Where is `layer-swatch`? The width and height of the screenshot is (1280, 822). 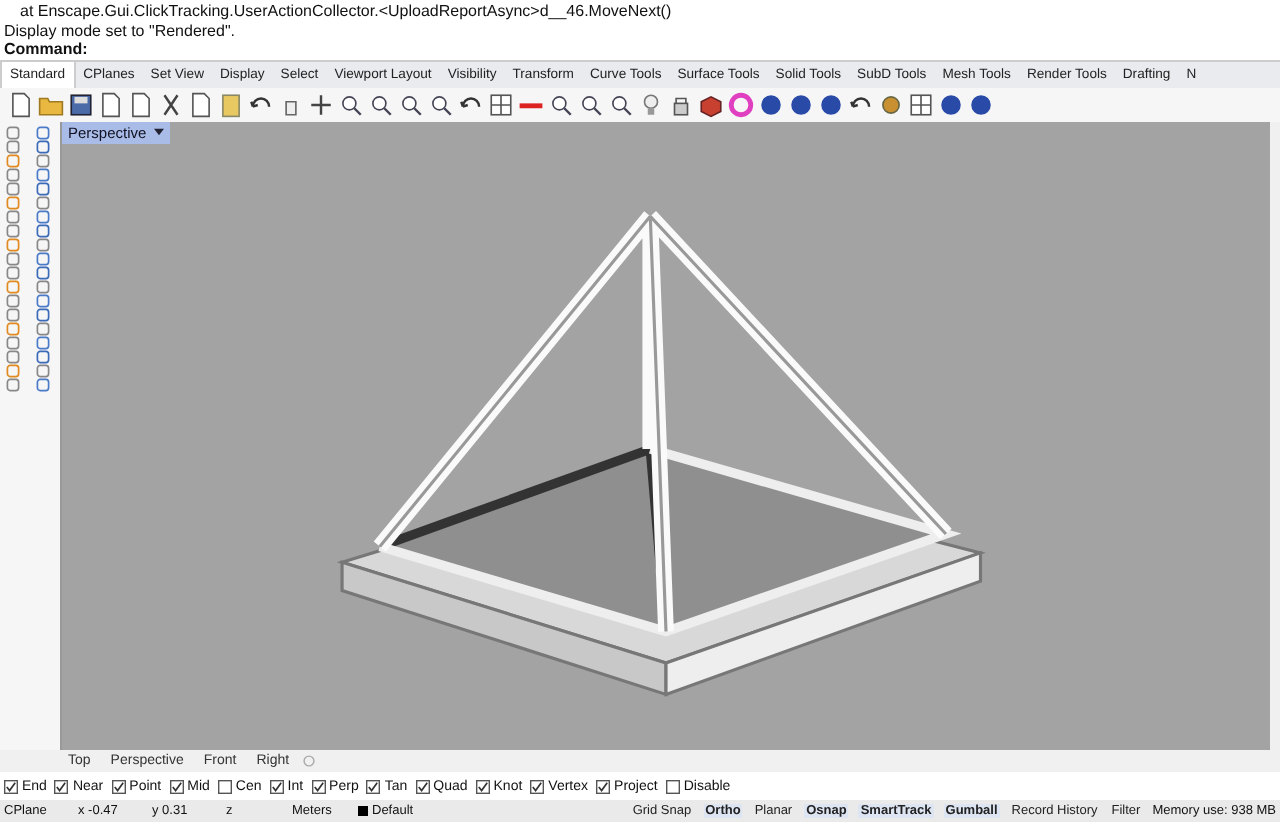 layer-swatch is located at coordinates (363, 811).